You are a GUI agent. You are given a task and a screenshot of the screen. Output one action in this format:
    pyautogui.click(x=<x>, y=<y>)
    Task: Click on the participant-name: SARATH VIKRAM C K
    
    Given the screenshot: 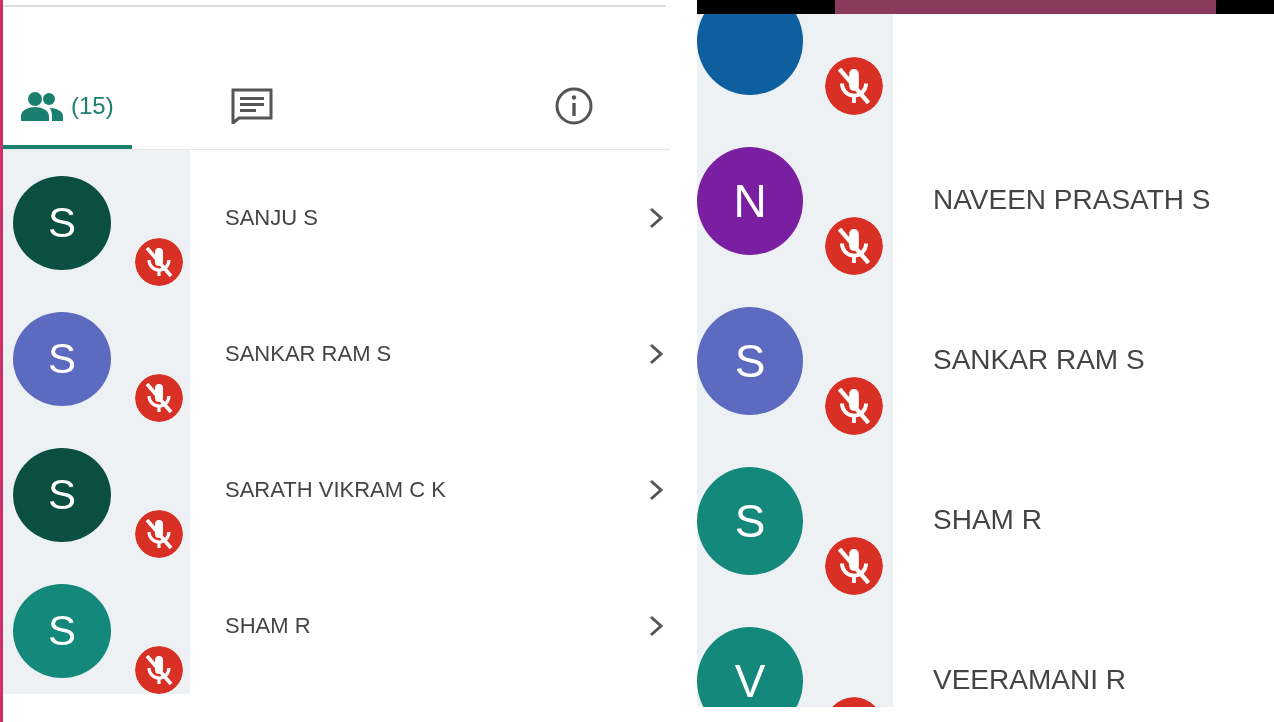 What is the action you would take?
    pyautogui.click(x=435, y=490)
    